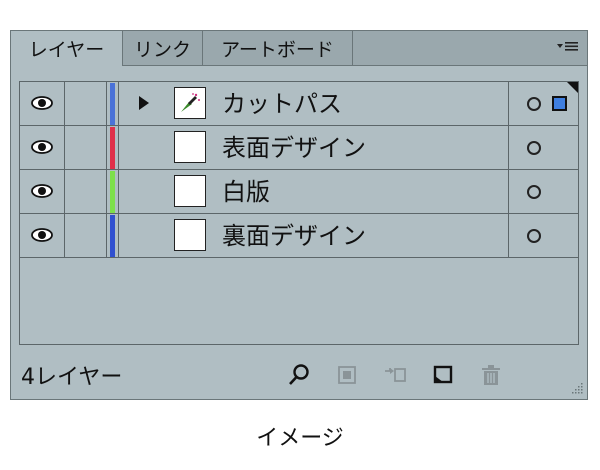 Image resolution: width=600 pixels, height=470 pixels. Describe the element at coordinates (299, 192) in the screenshot. I see `layer-row-white-plate: 白版` at that location.